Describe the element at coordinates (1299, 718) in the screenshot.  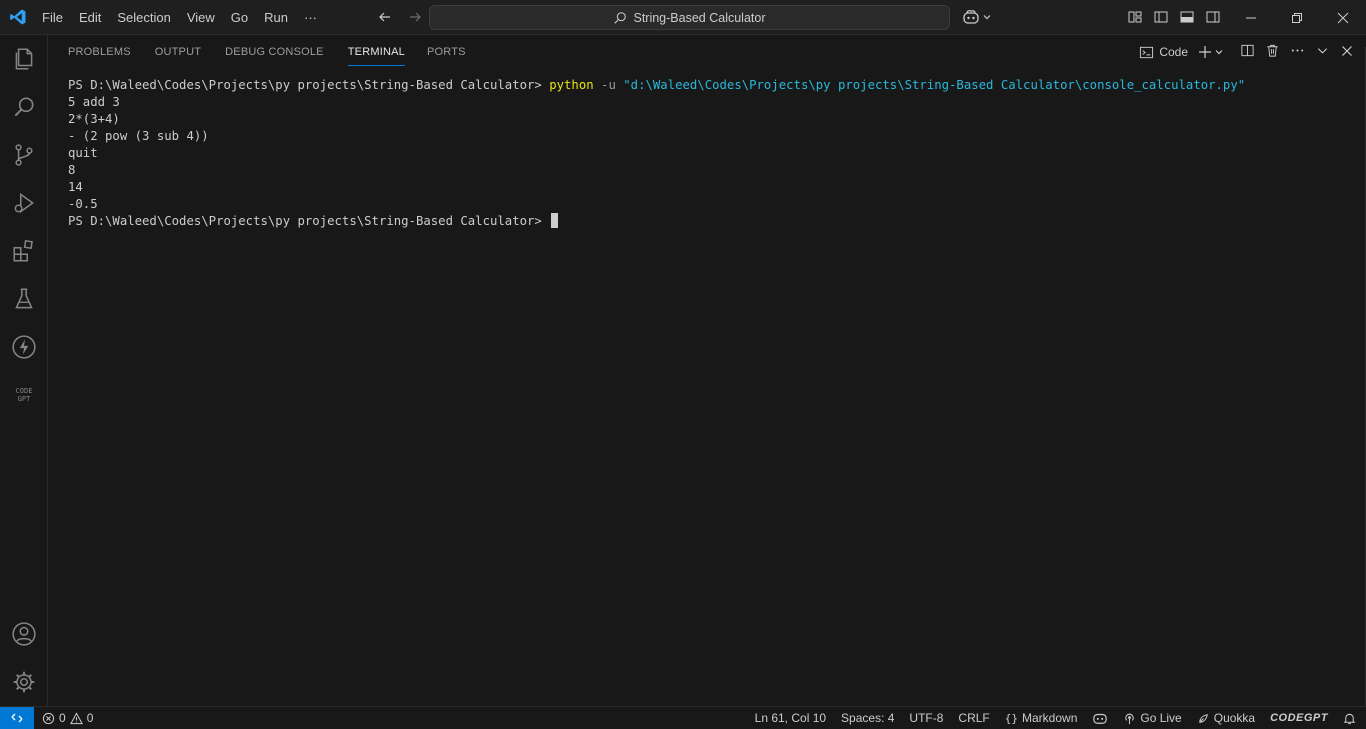
I see `codegpt-status-logo: CODEGPT` at that location.